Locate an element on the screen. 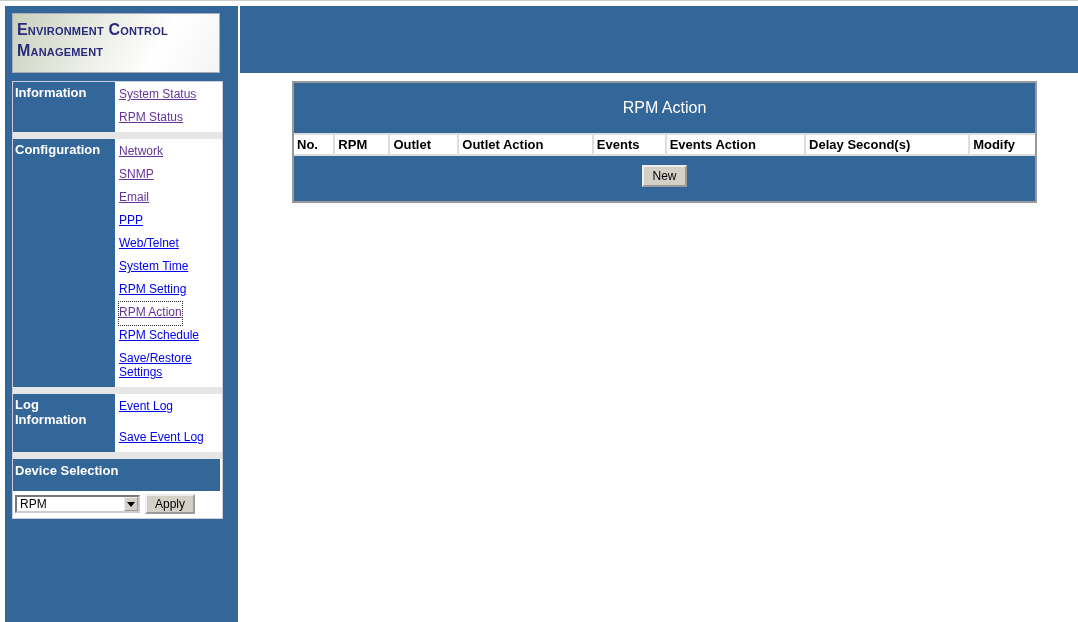 This screenshot has width=1078, height=622. nav-link: RPM Action is located at coordinates (150, 313).